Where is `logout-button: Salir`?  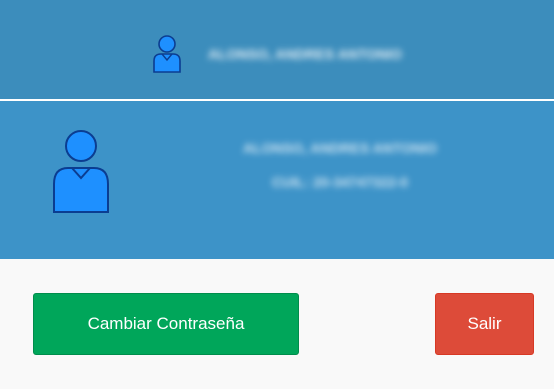
logout-button: Salir is located at coordinates (484, 324).